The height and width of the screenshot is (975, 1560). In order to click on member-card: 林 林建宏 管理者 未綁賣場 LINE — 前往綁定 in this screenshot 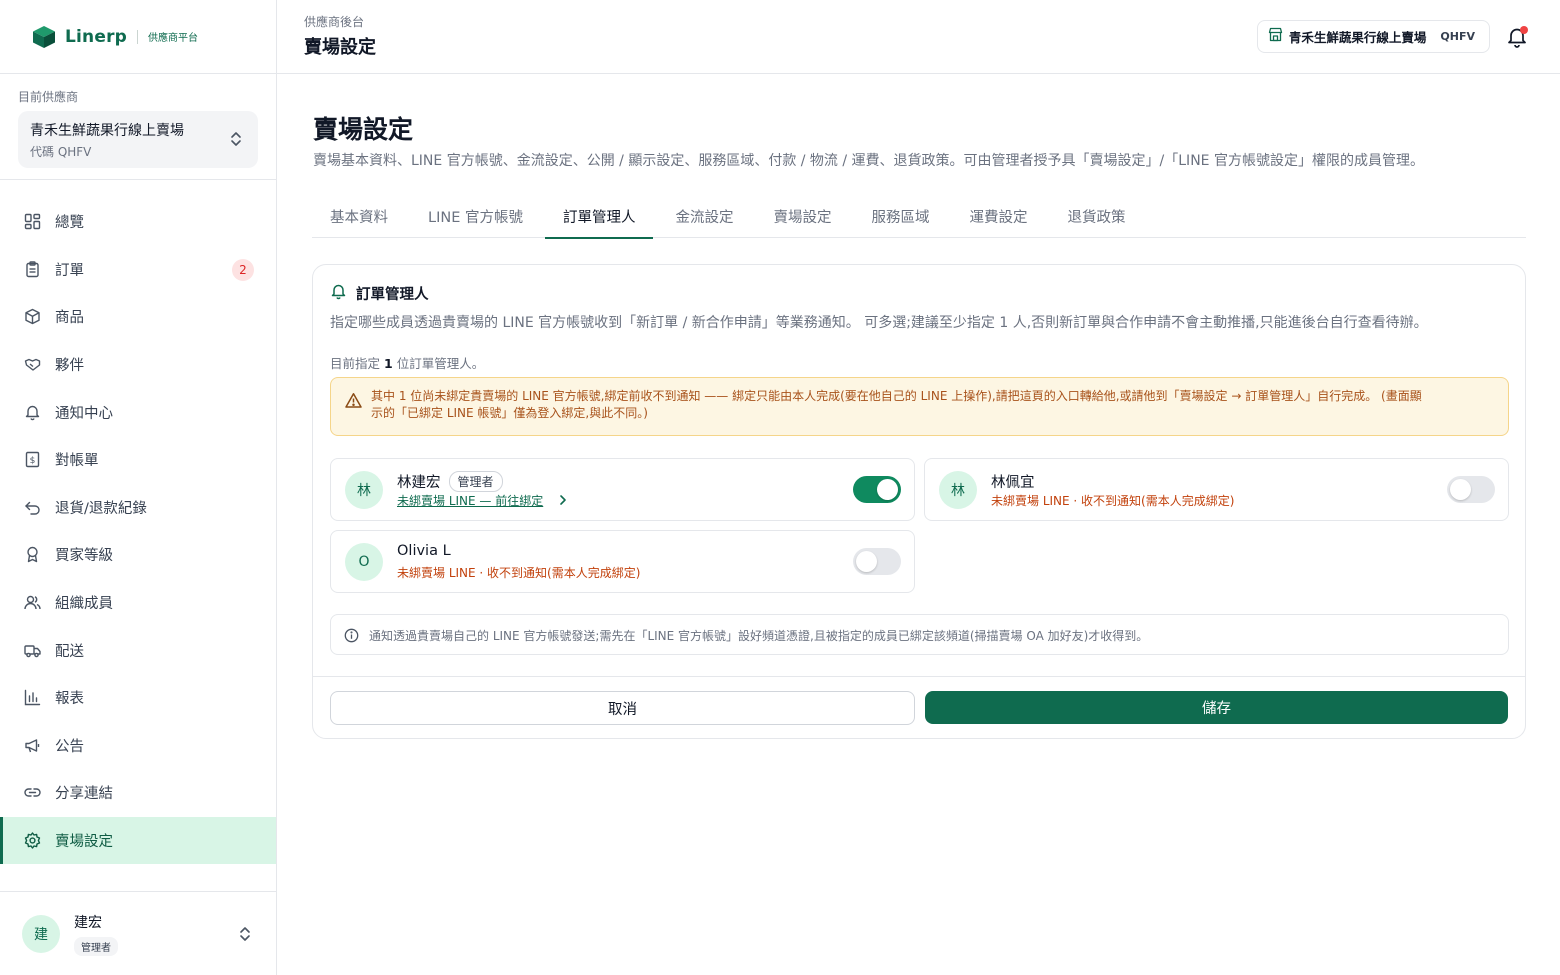, I will do `click(622, 489)`.